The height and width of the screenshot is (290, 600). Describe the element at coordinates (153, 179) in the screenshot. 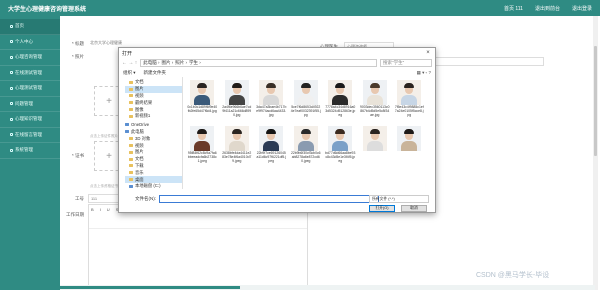

I see `nav-item: 桌面` at that location.